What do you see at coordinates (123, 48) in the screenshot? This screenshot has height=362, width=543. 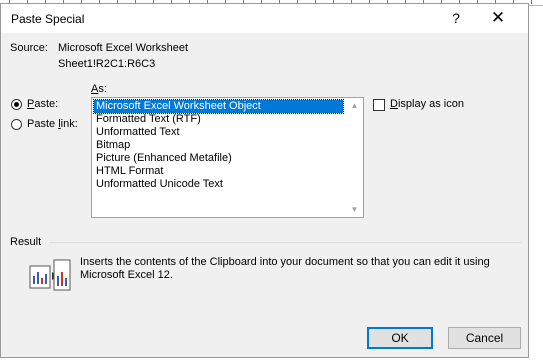 I see `source-name: Microsoft Excel Worksheet` at bounding box center [123, 48].